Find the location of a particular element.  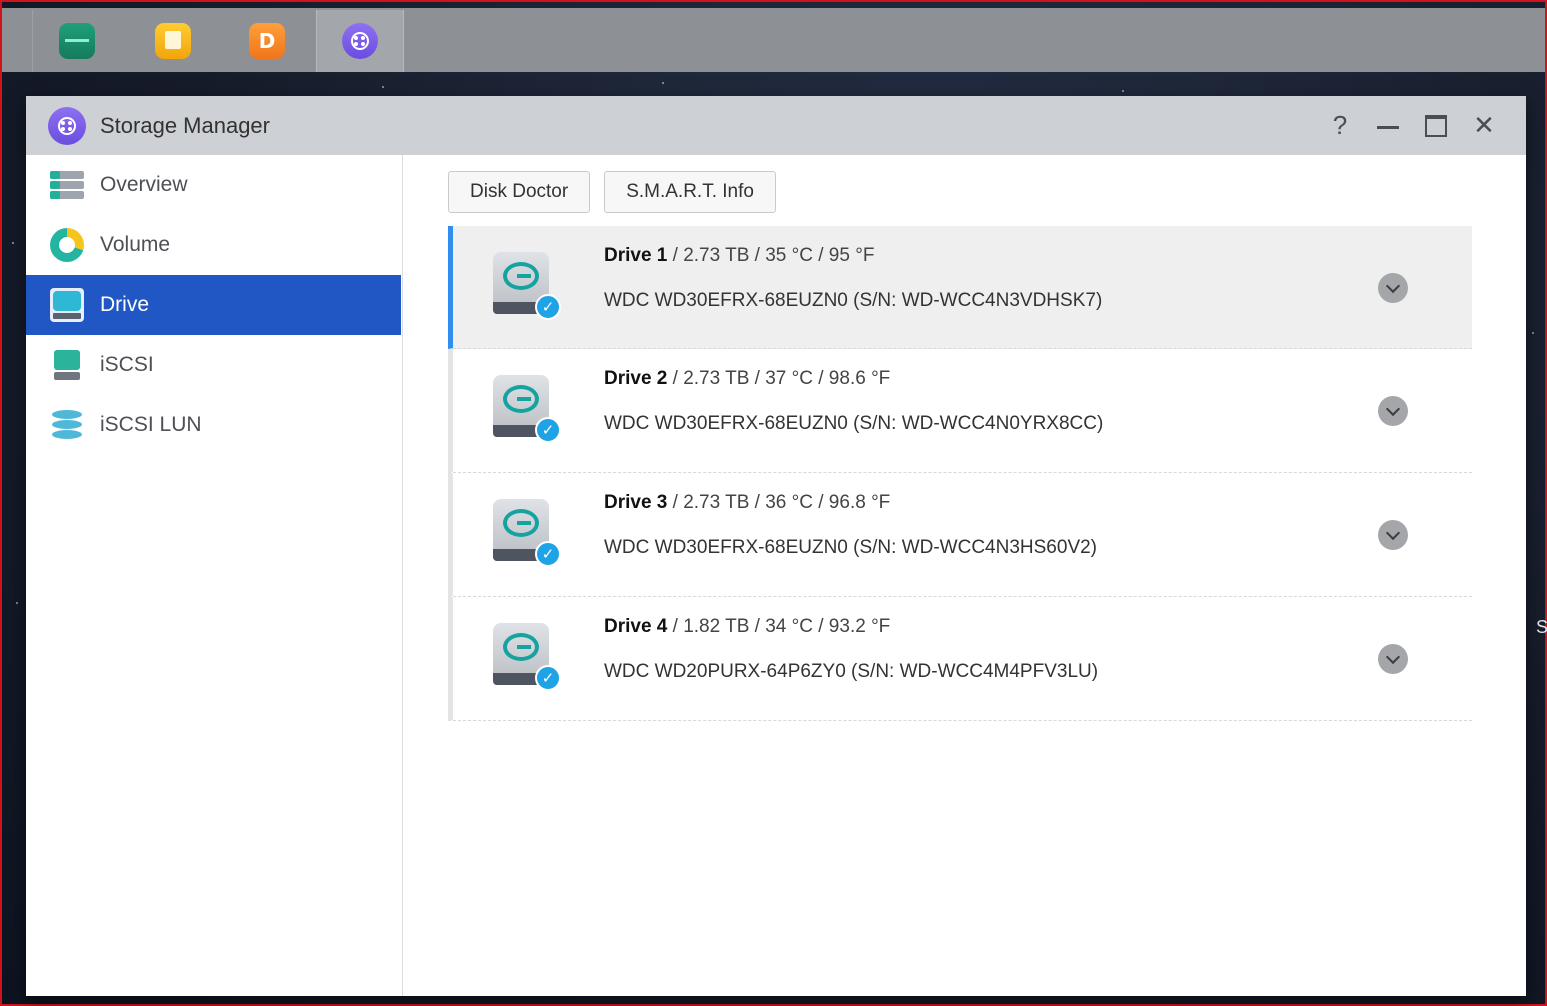

taskbar-download-center: D is located at coordinates (267, 41).